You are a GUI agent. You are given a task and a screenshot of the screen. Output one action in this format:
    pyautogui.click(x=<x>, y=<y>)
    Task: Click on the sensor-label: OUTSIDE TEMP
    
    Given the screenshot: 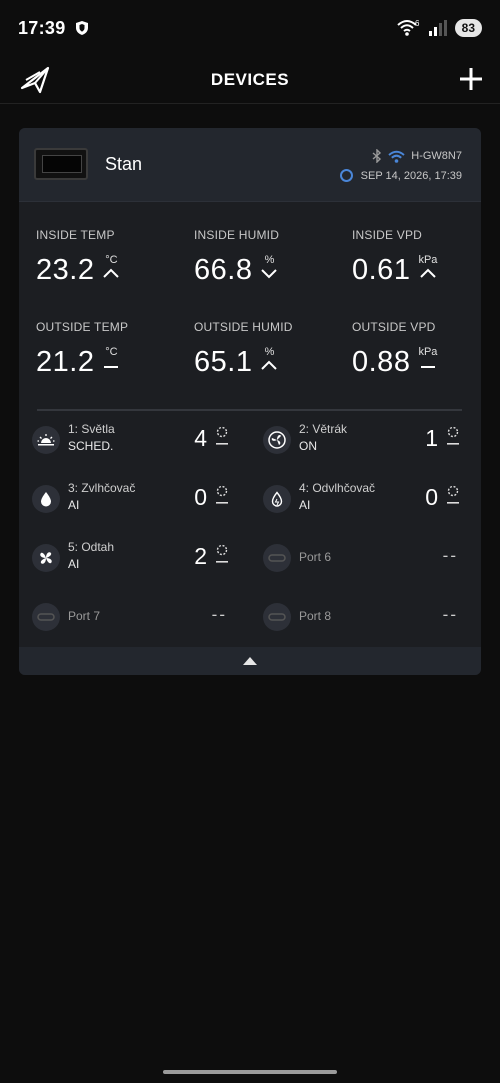 What is the action you would take?
    pyautogui.click(x=82, y=327)
    